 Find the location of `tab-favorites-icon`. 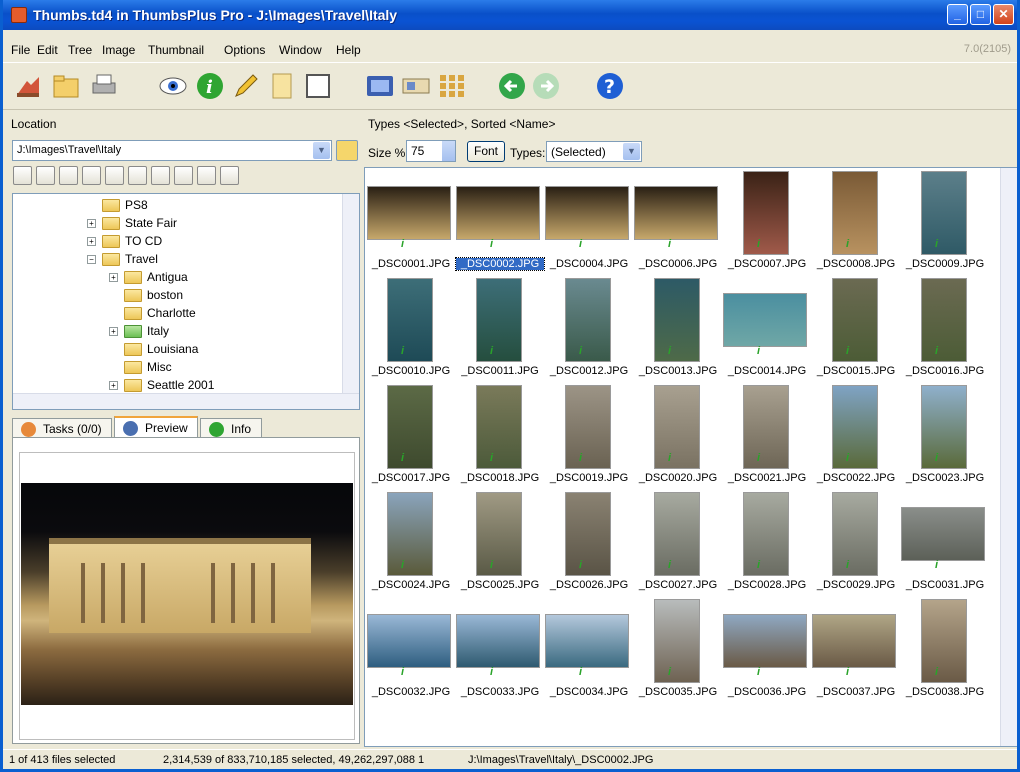

tab-favorites-icon is located at coordinates (91, 175).